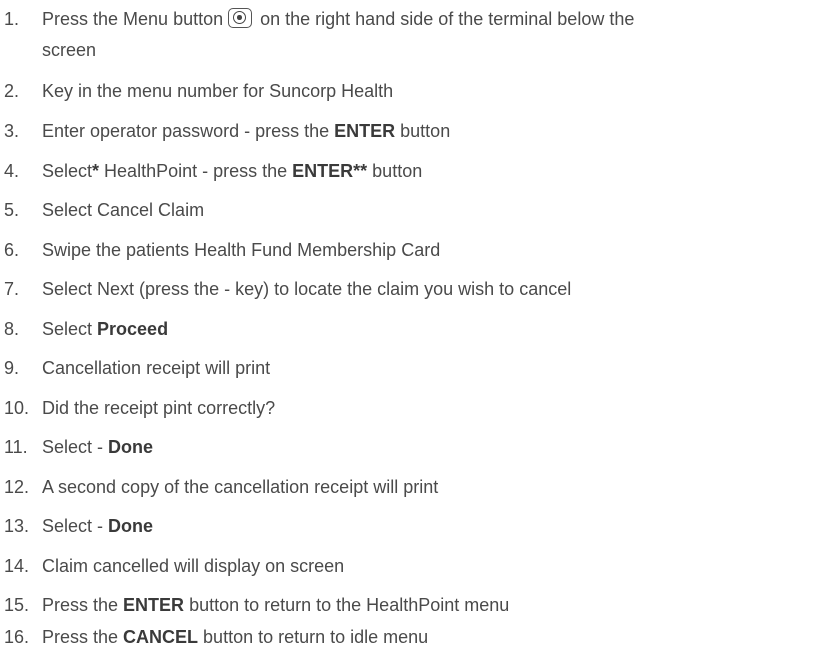  I want to click on step-number: 1., so click(12, 19).